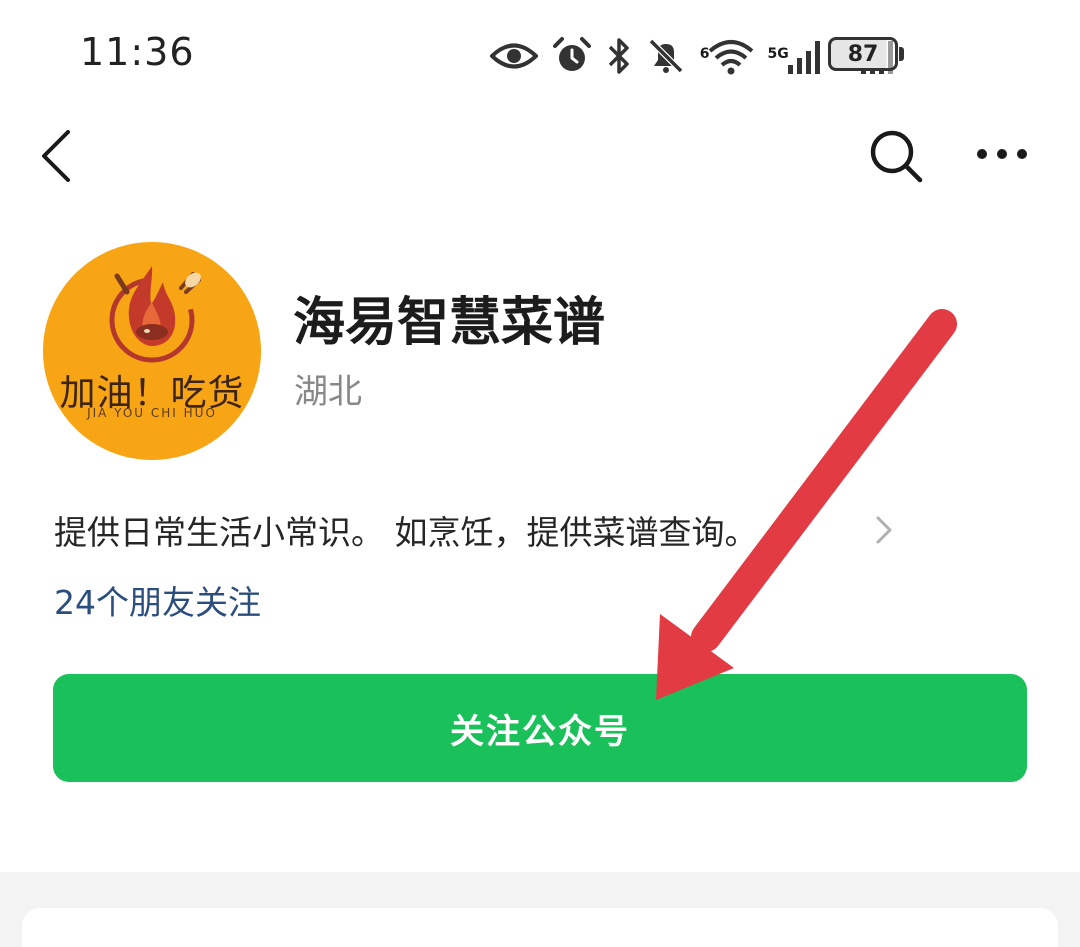  I want to click on signal-icon, so click(803, 57).